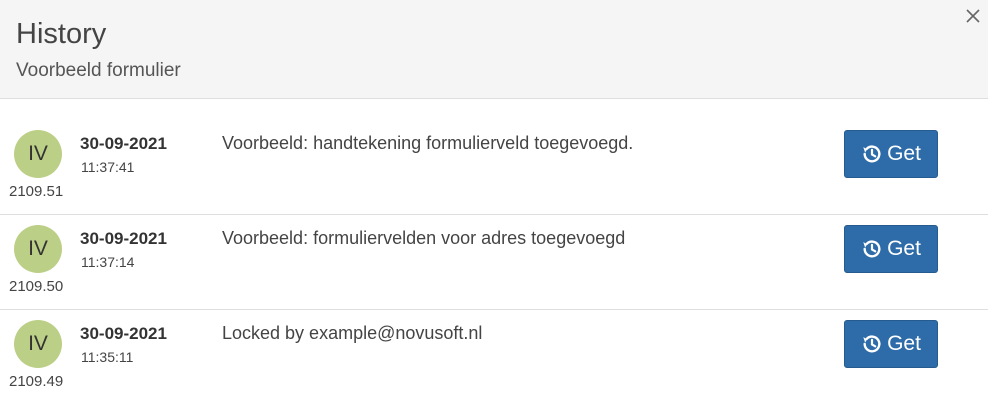 The width and height of the screenshot is (988, 404). What do you see at coordinates (61, 34) in the screenshot?
I see `modal-title: History` at bounding box center [61, 34].